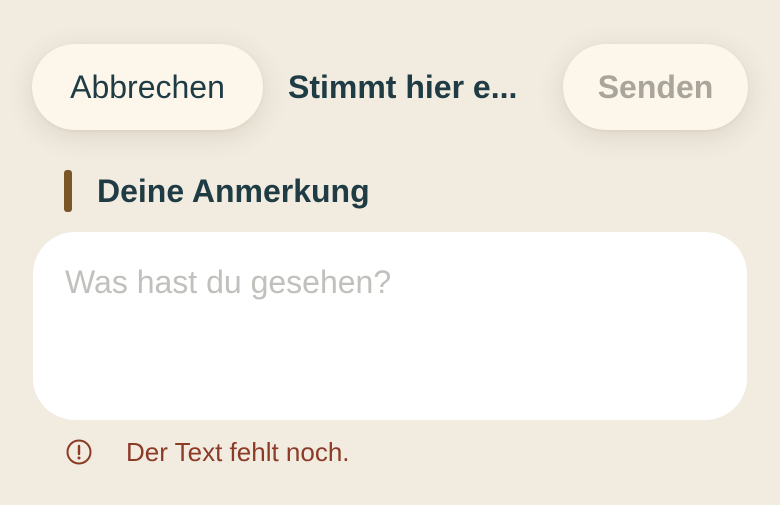 Image resolution: width=780 pixels, height=505 pixels. I want to click on section-title: Deine Anmerkung, so click(233, 190).